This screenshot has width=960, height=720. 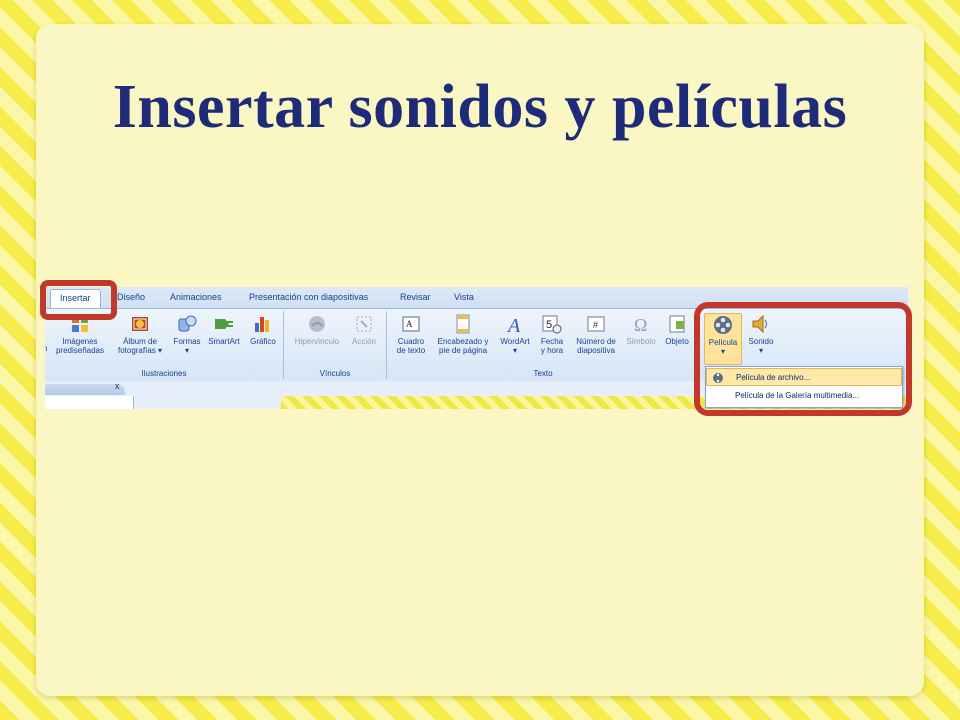 What do you see at coordinates (463, 324) in the screenshot?
I see `header-footer-icon` at bounding box center [463, 324].